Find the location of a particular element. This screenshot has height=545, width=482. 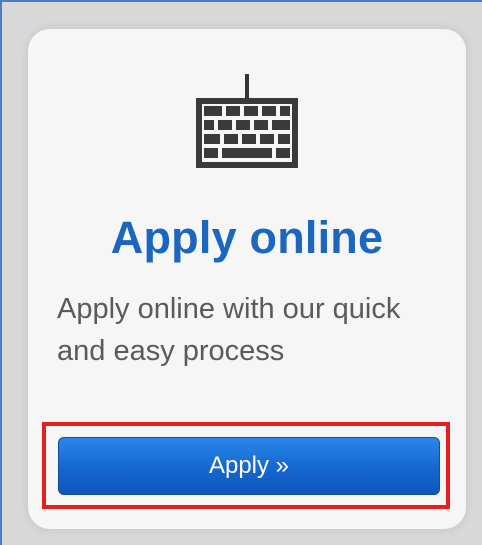

apply-button: Apply » is located at coordinates (249, 466).